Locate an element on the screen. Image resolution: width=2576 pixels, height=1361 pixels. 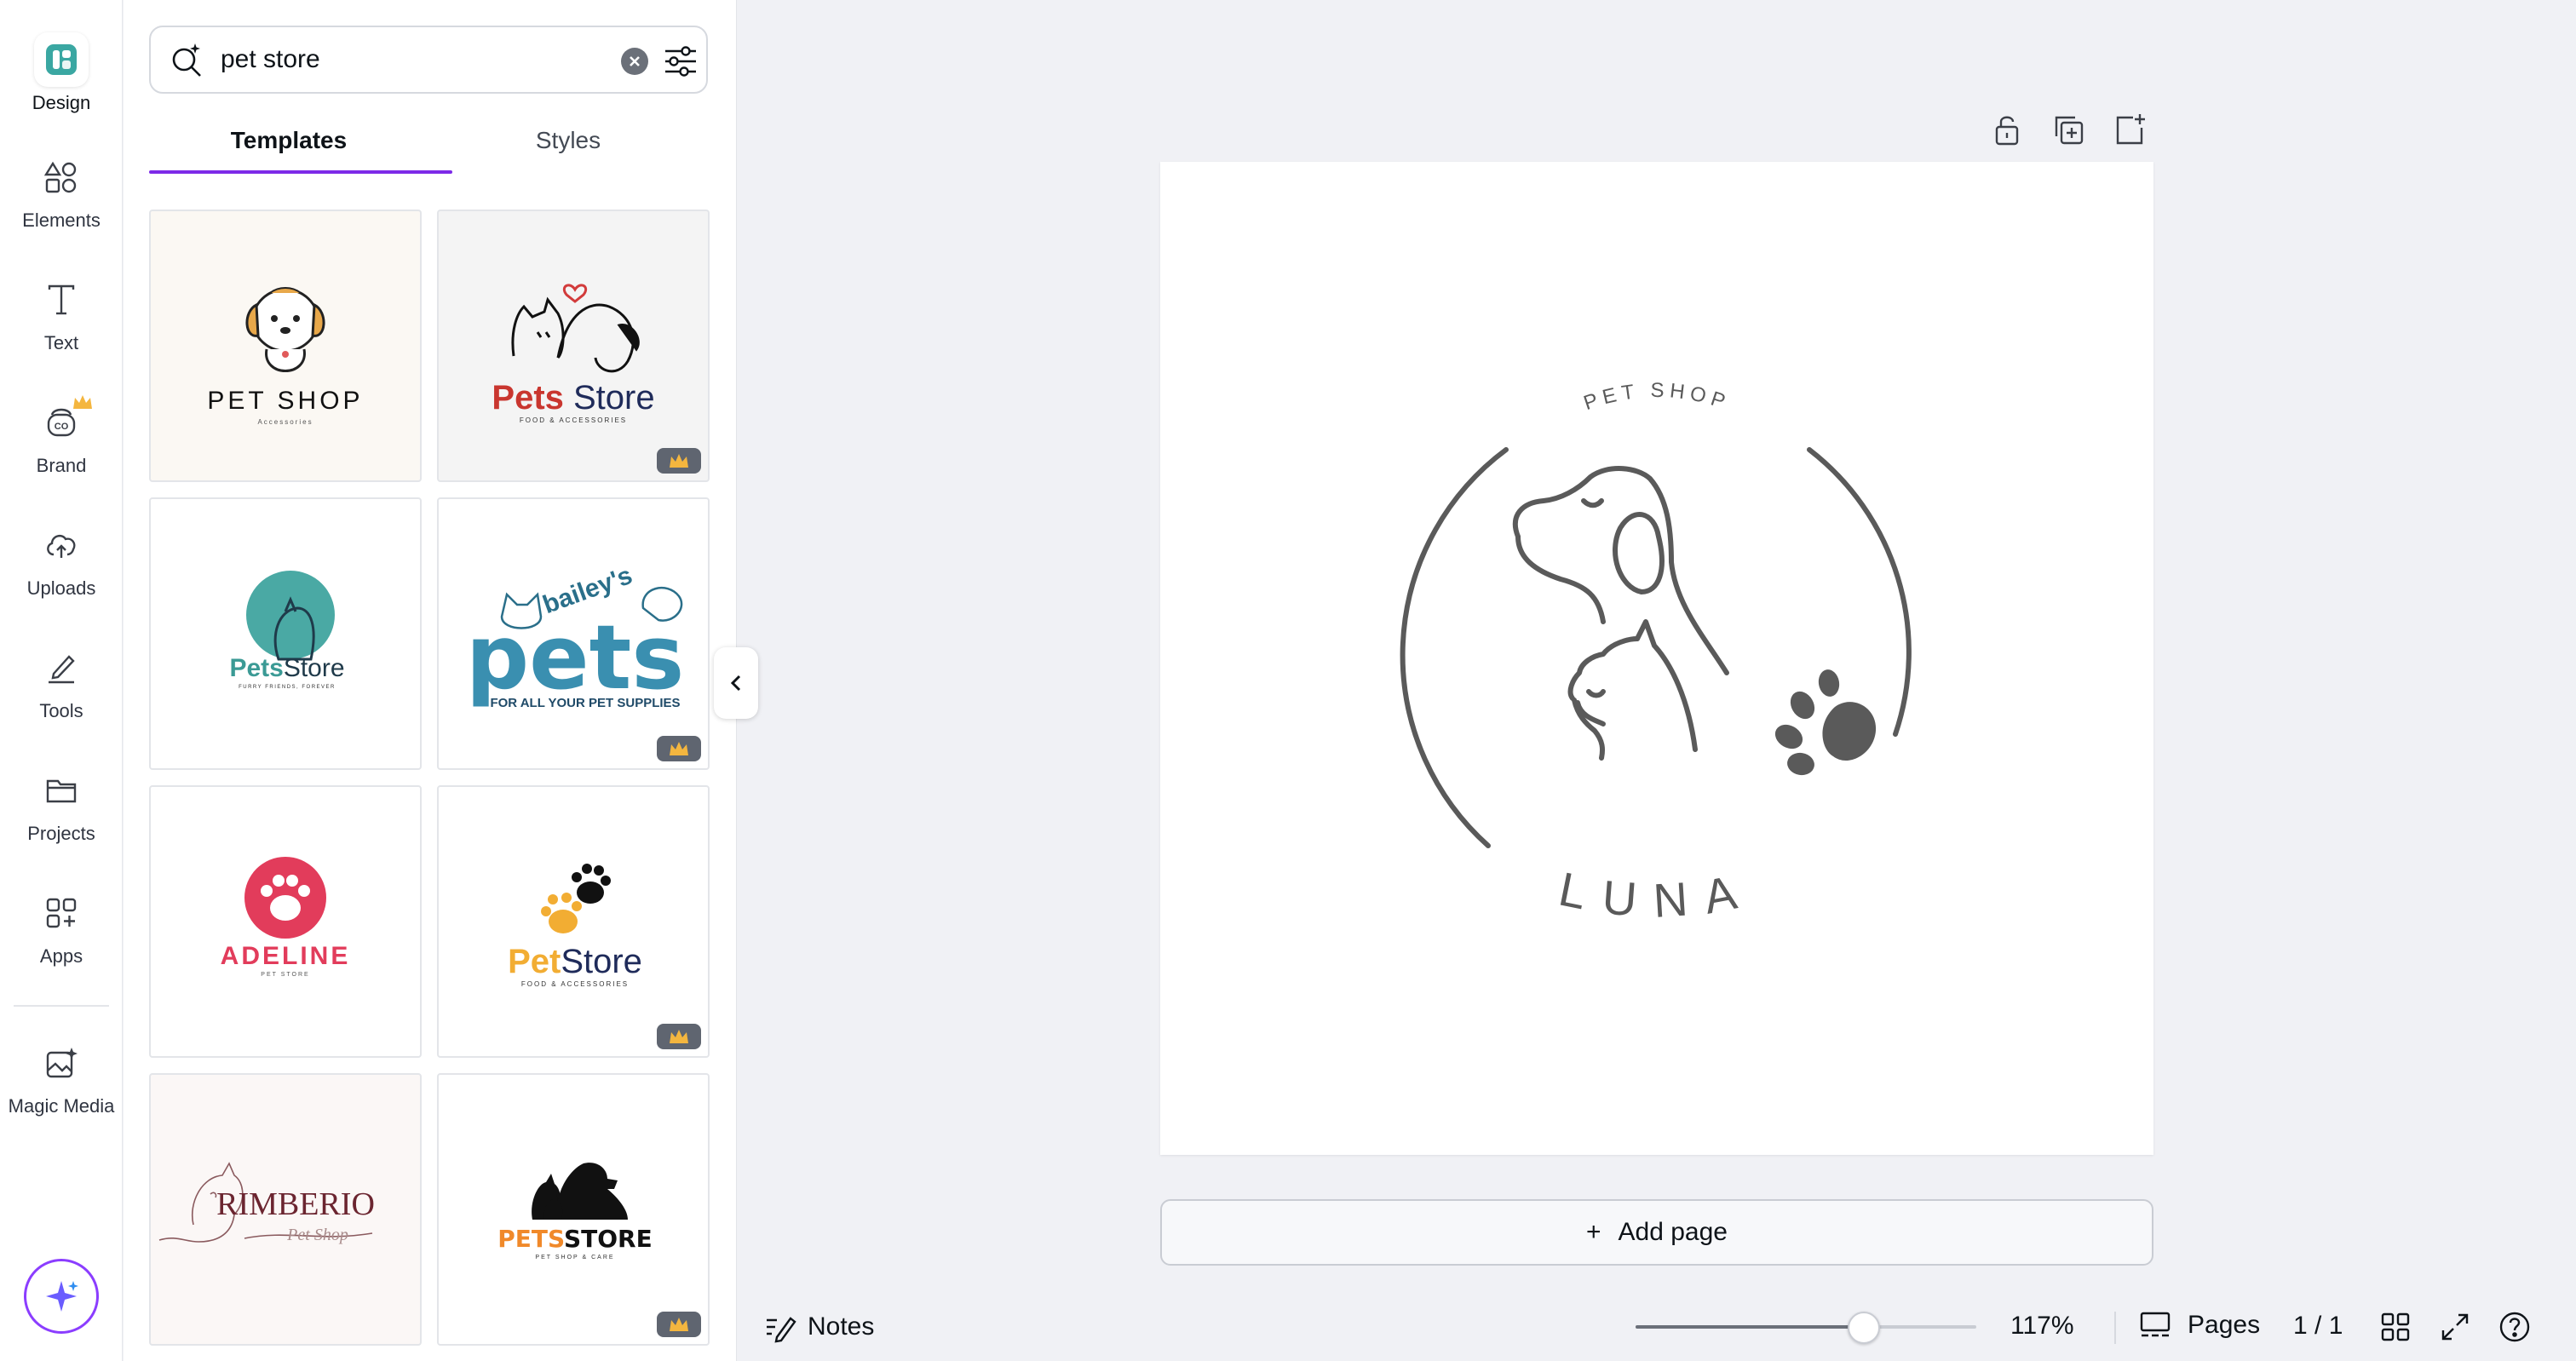
search-box is located at coordinates (428, 60).